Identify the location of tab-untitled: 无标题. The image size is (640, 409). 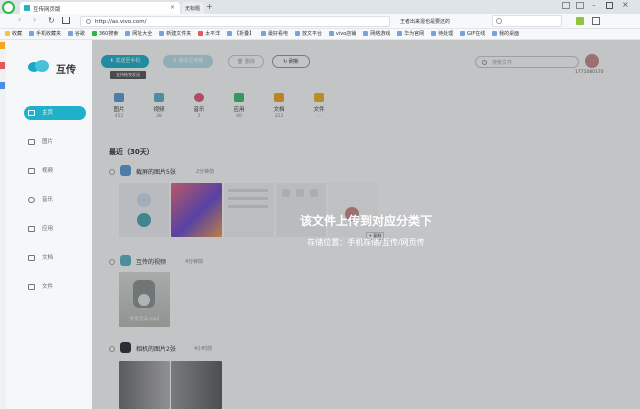
(193, 8).